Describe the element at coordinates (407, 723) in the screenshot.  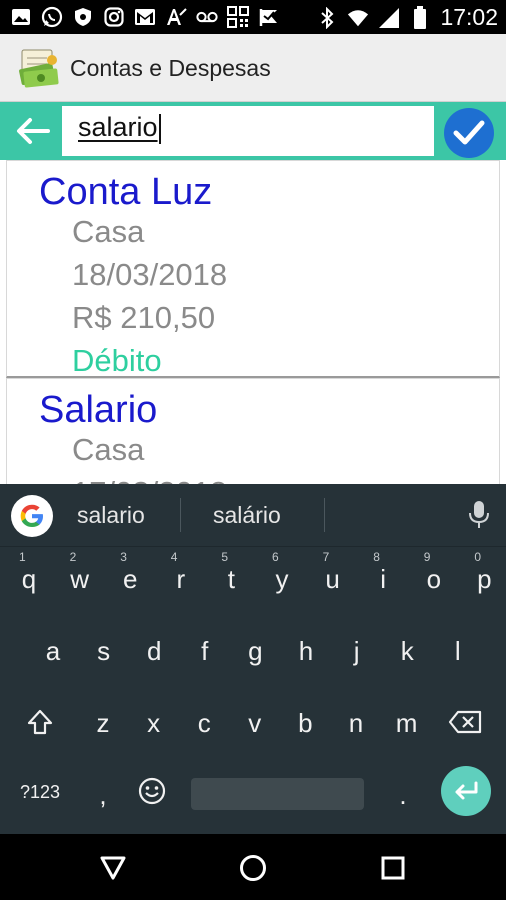
I see `key-m: m` at that location.